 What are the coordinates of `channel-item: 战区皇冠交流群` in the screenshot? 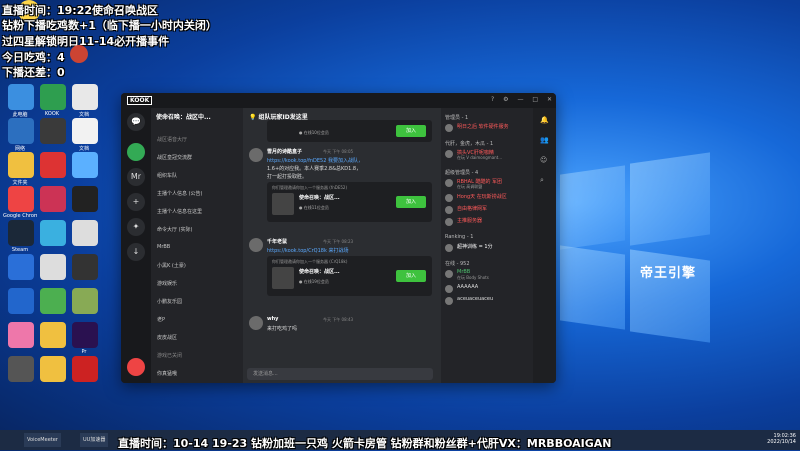 It's located at (174, 157).